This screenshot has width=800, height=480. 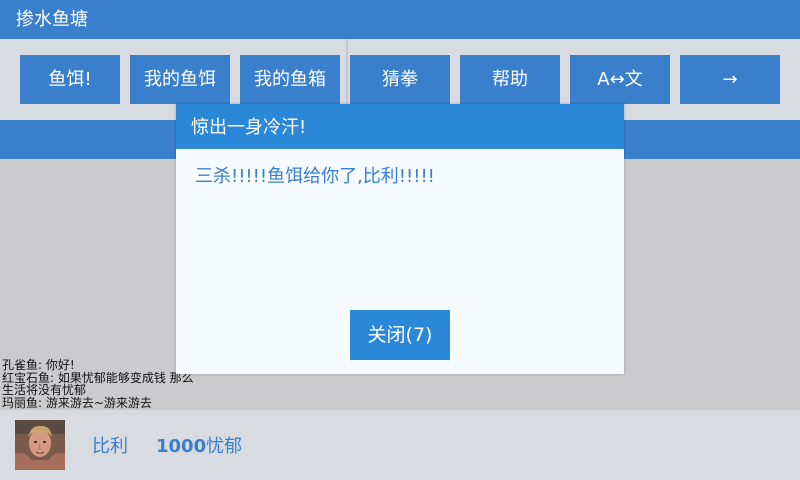 I want to click on rock-paper-scissors-button: 猜拳, so click(x=400, y=79).